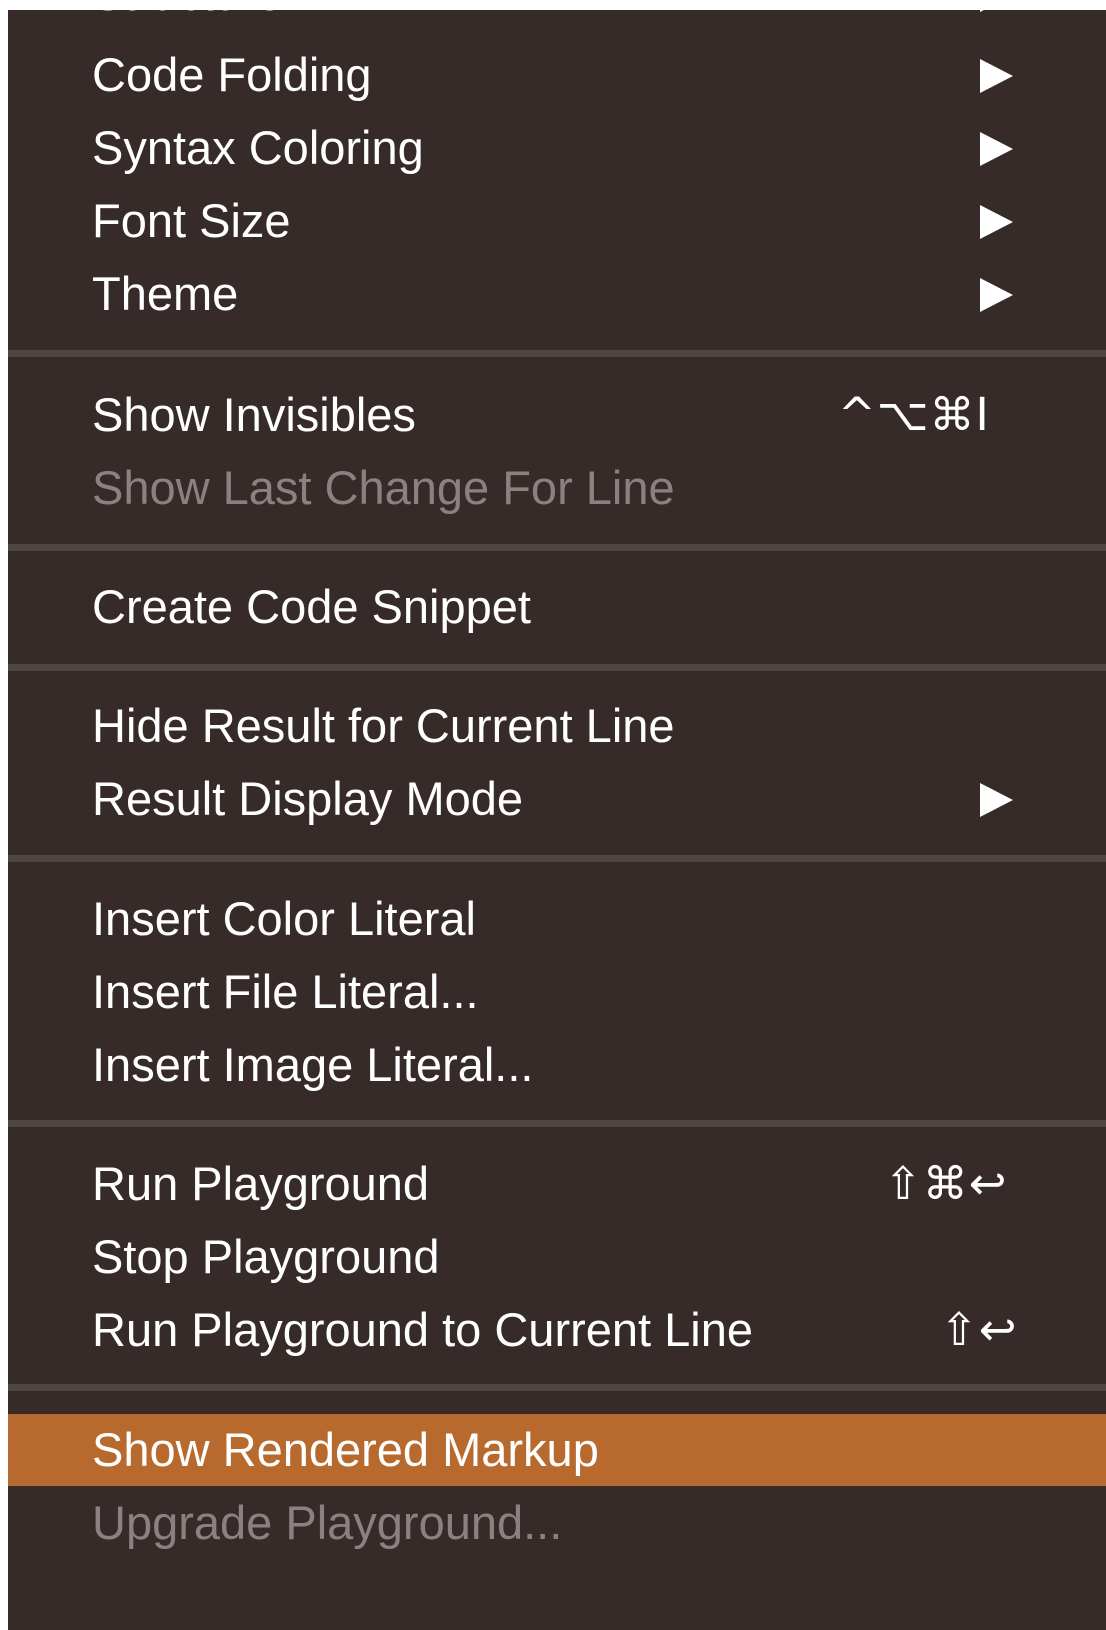  Describe the element at coordinates (191, 220) in the screenshot. I see `menu-item-label: Font Size` at that location.